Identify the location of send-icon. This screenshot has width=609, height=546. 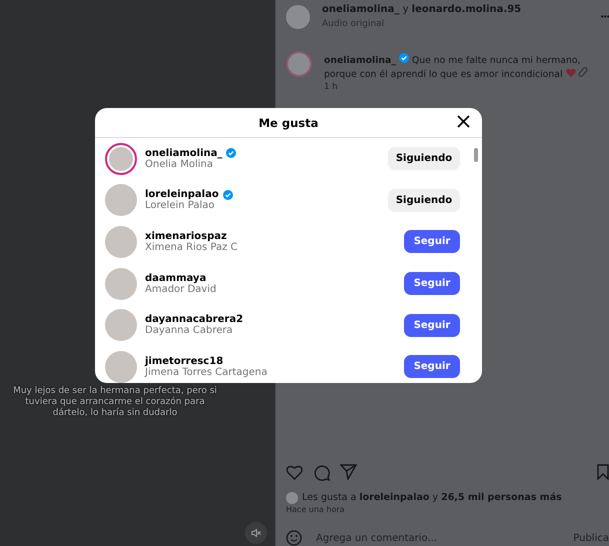
(348, 472).